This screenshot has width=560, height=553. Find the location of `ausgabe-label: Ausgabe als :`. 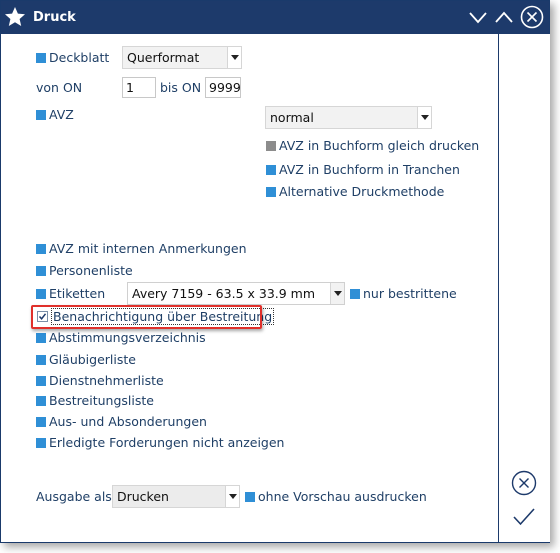

ausgabe-label: Ausgabe als : is located at coordinates (78, 496).